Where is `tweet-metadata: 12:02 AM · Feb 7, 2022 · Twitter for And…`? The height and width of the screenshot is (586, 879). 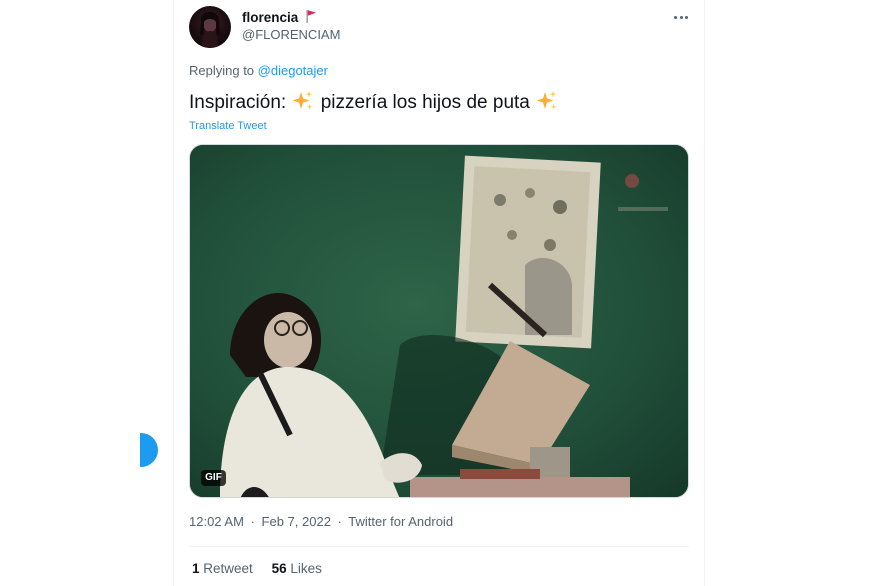 tweet-metadata: 12:02 AM · Feb 7, 2022 · Twitter for And… is located at coordinates (321, 522).